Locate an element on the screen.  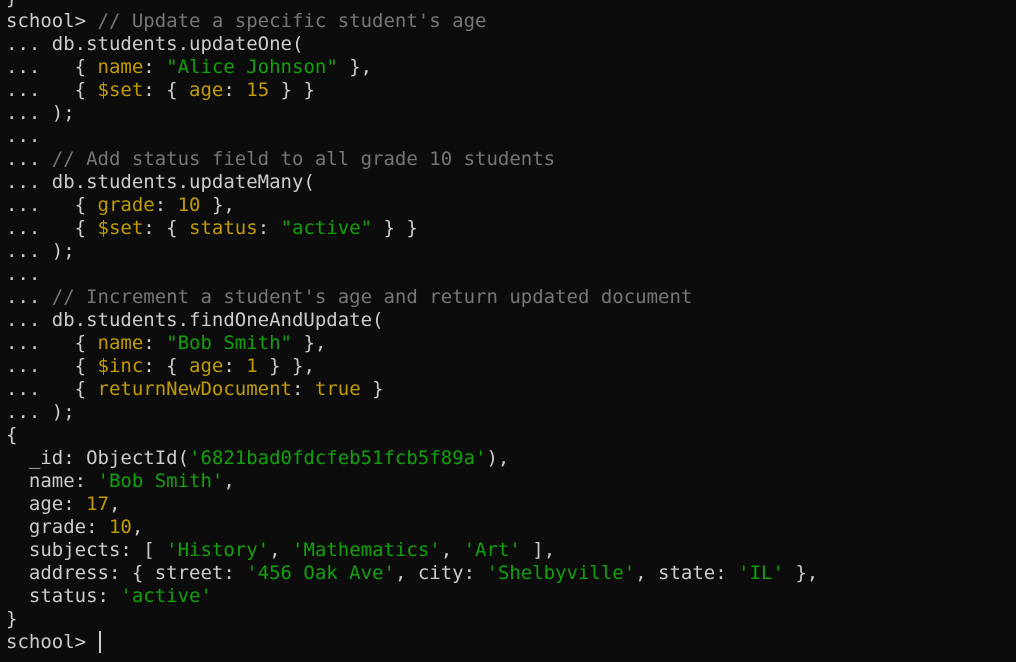
token-default: _id: ObjectId( is located at coordinates (98, 458).